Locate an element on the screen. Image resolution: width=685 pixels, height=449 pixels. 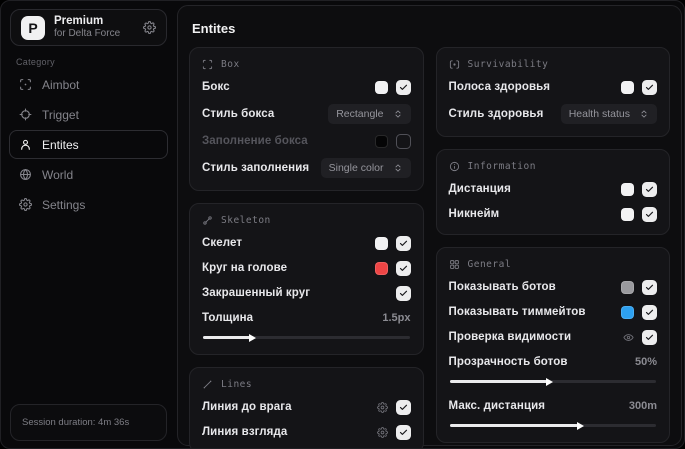
bot-opacity-slider is located at coordinates (552, 381).